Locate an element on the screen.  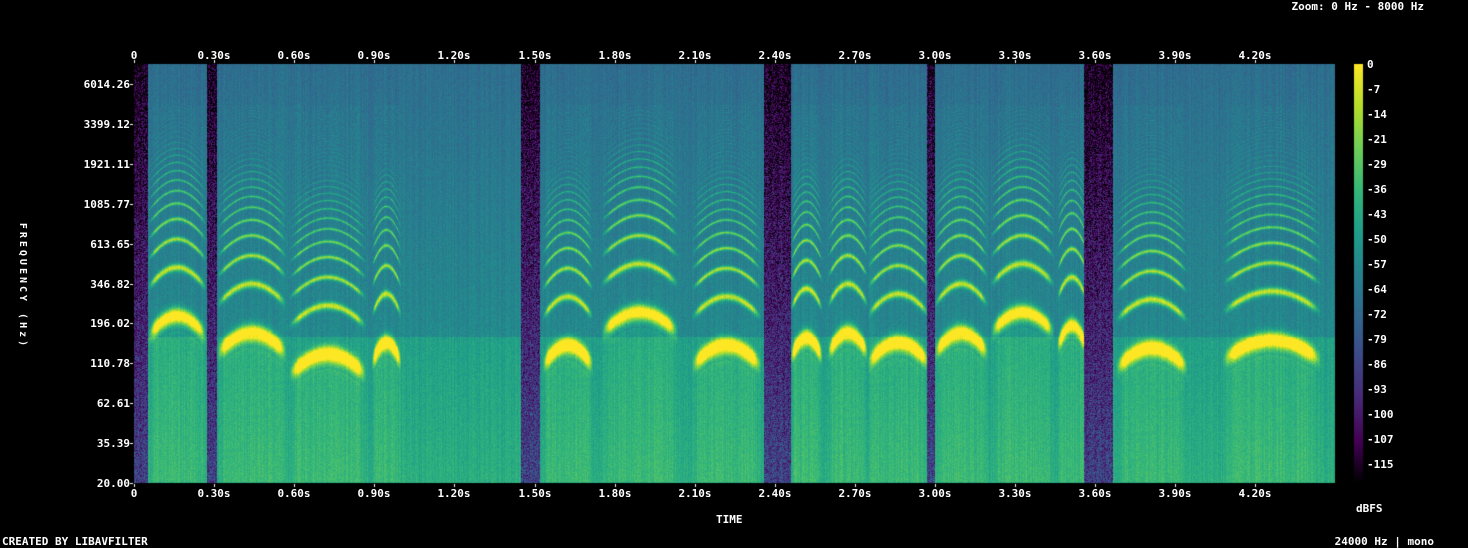
y-tick-label: 346.82 is located at coordinates (110, 284).